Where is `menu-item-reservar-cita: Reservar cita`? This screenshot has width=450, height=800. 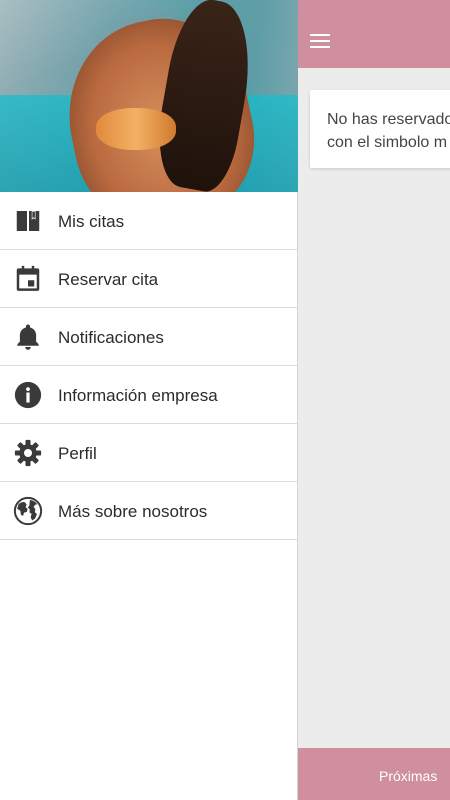 menu-item-reservar-cita: Reservar cita is located at coordinates (148, 279).